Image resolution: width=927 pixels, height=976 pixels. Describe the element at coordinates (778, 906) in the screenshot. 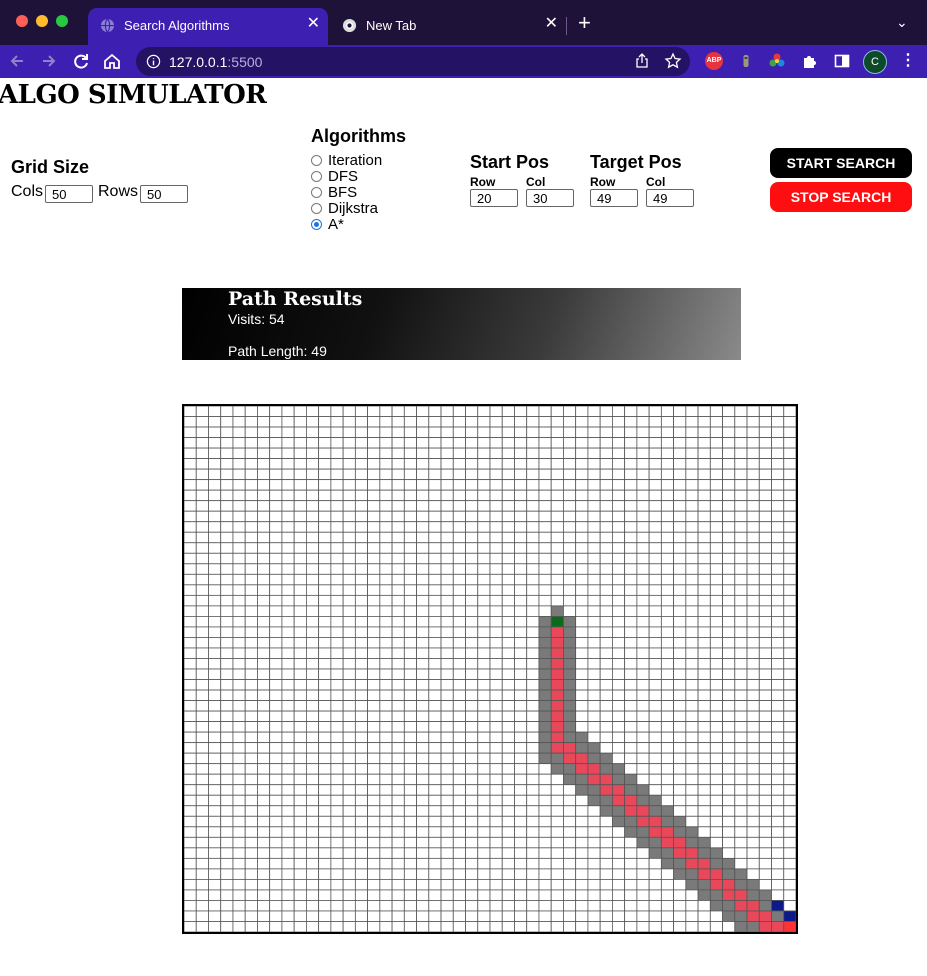

I see `grid-cell-frontier` at that location.